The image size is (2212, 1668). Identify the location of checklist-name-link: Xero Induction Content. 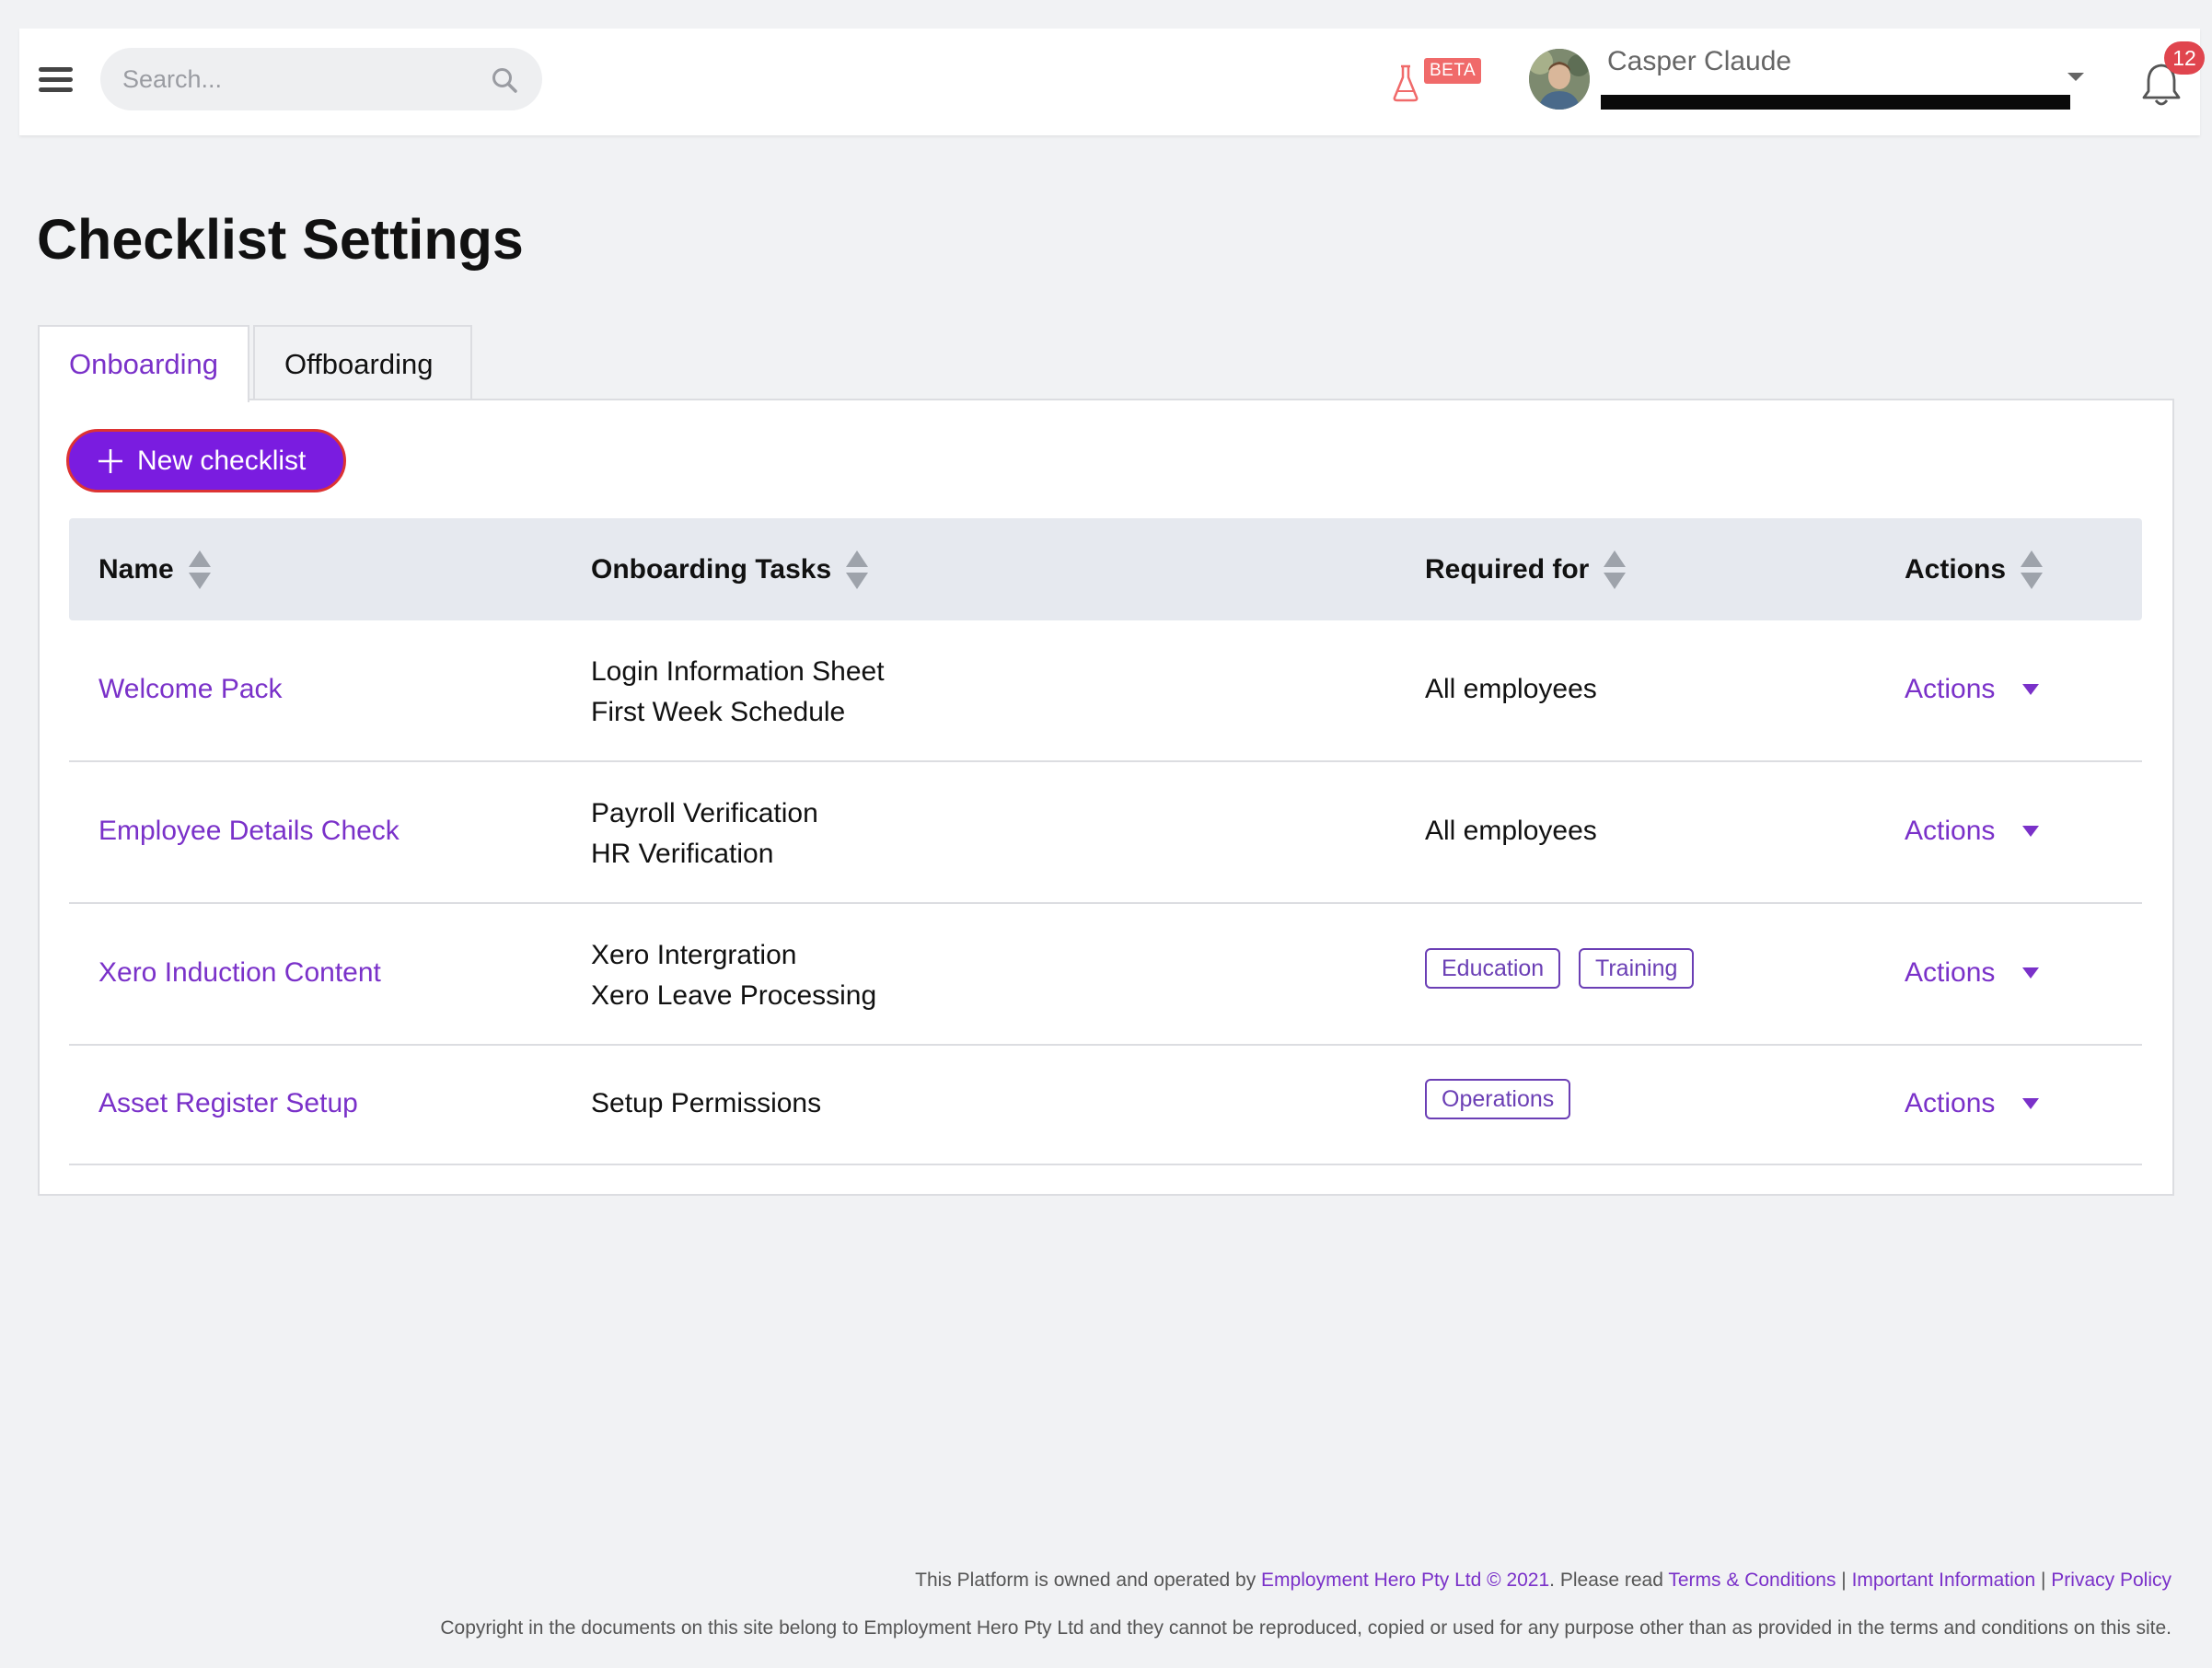
(239, 973).